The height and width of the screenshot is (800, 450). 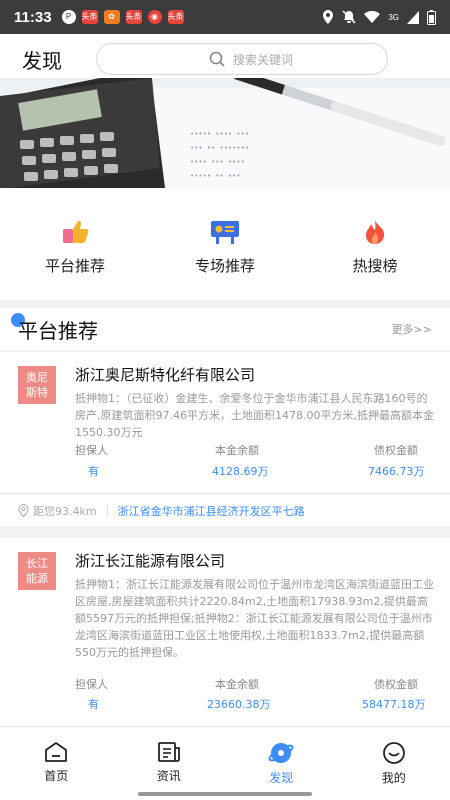 I want to click on more-link: 更多>>, so click(x=412, y=329).